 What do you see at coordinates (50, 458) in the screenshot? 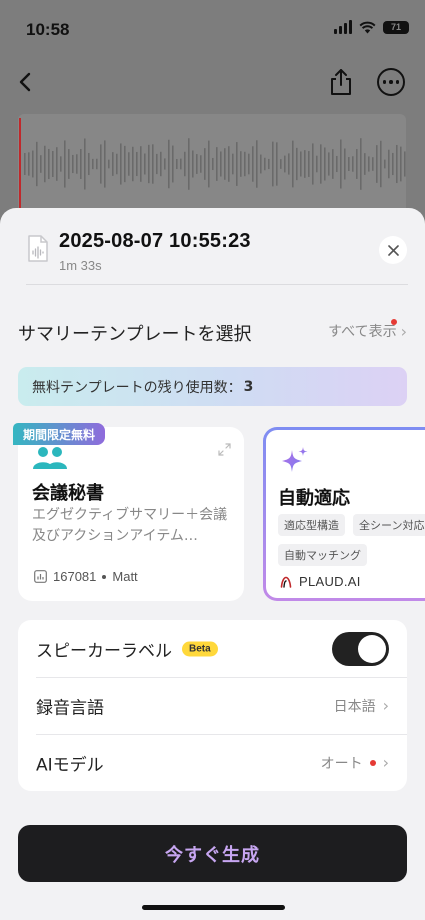
I see `people-icon` at bounding box center [50, 458].